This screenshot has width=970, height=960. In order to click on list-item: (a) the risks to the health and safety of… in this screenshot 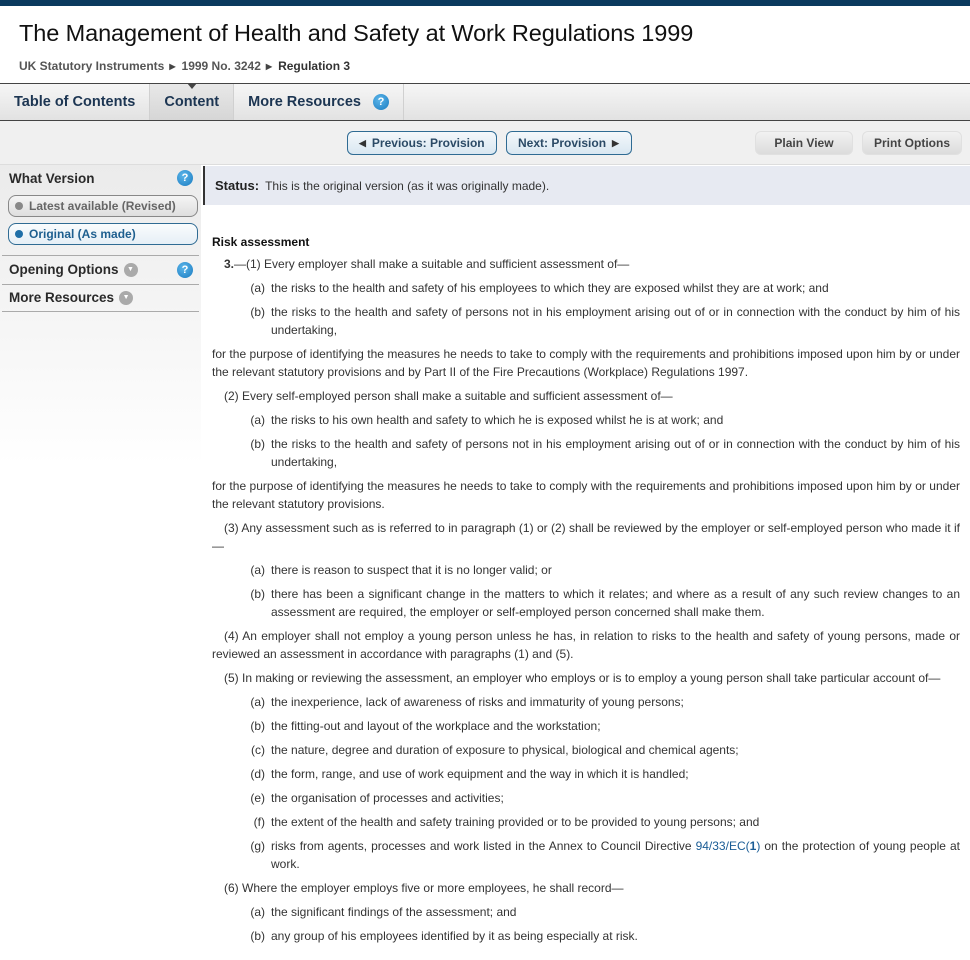, I will do `click(604, 288)`.